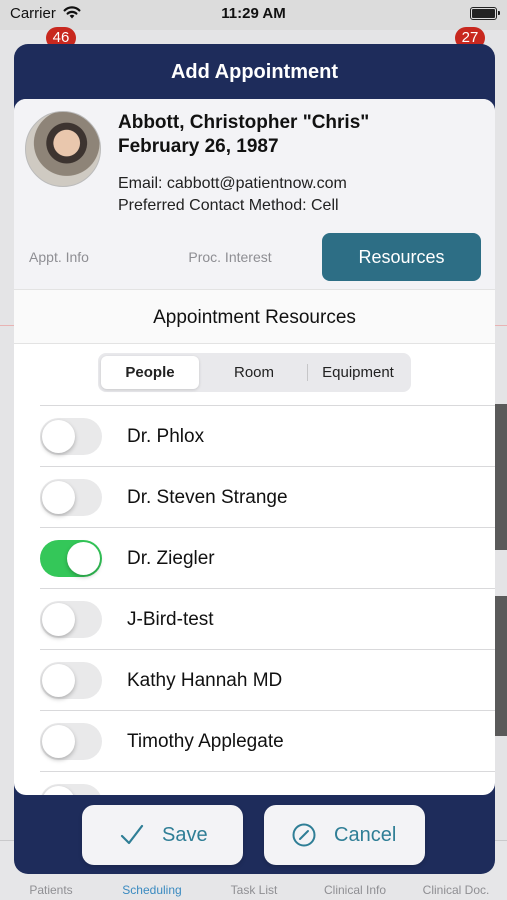 This screenshot has height=900, width=507. Describe the element at coordinates (304, 835) in the screenshot. I see `cancel-icon` at that location.